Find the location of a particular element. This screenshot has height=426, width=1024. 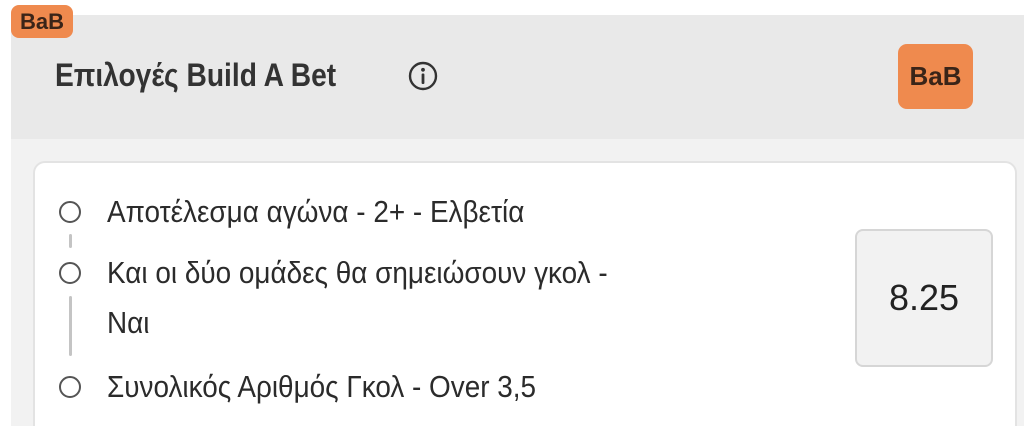

selection-item: Συνολικός Αριθμός Γκολ - Over 3,5 is located at coordinates (415, 389).